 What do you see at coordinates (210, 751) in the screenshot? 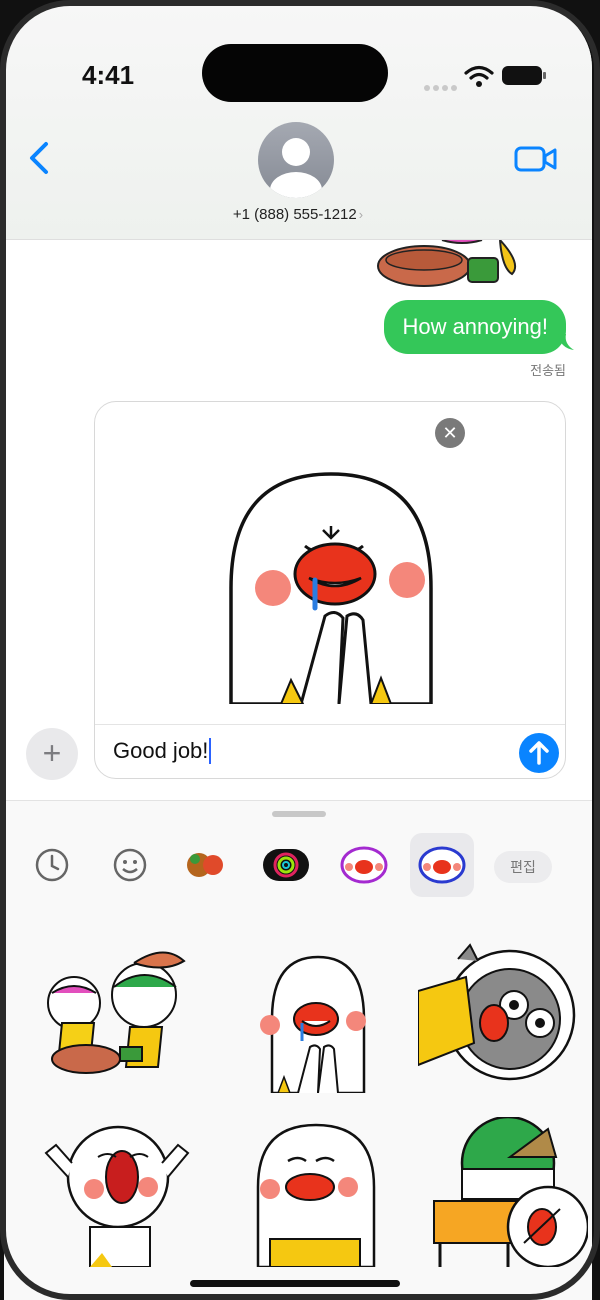
I see `text-cursor` at bounding box center [210, 751].